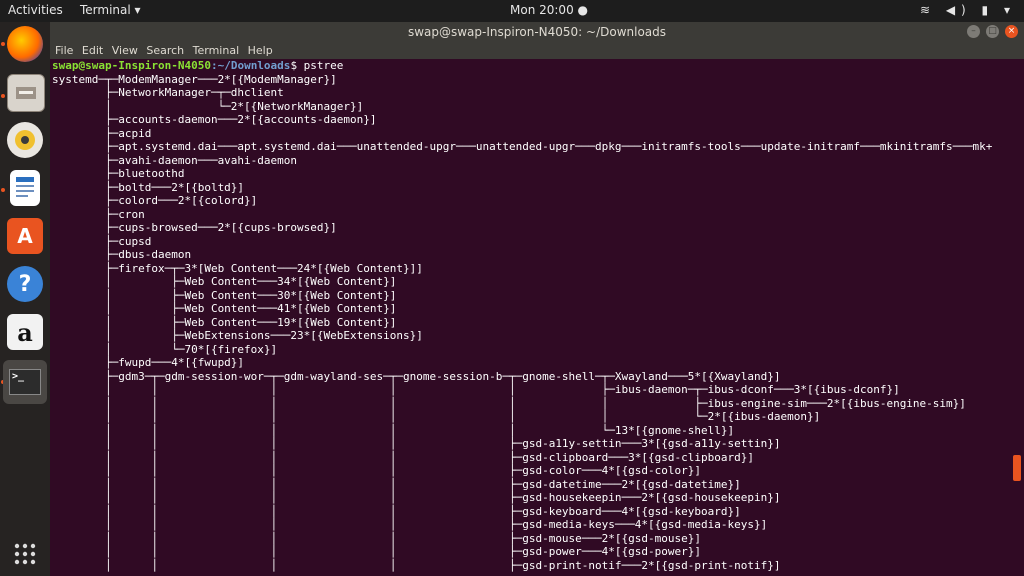 The height and width of the screenshot is (576, 1024). Describe the element at coordinates (968, 10) in the screenshot. I see `system-tray: ≋ ◀) ▮ ▾` at that location.